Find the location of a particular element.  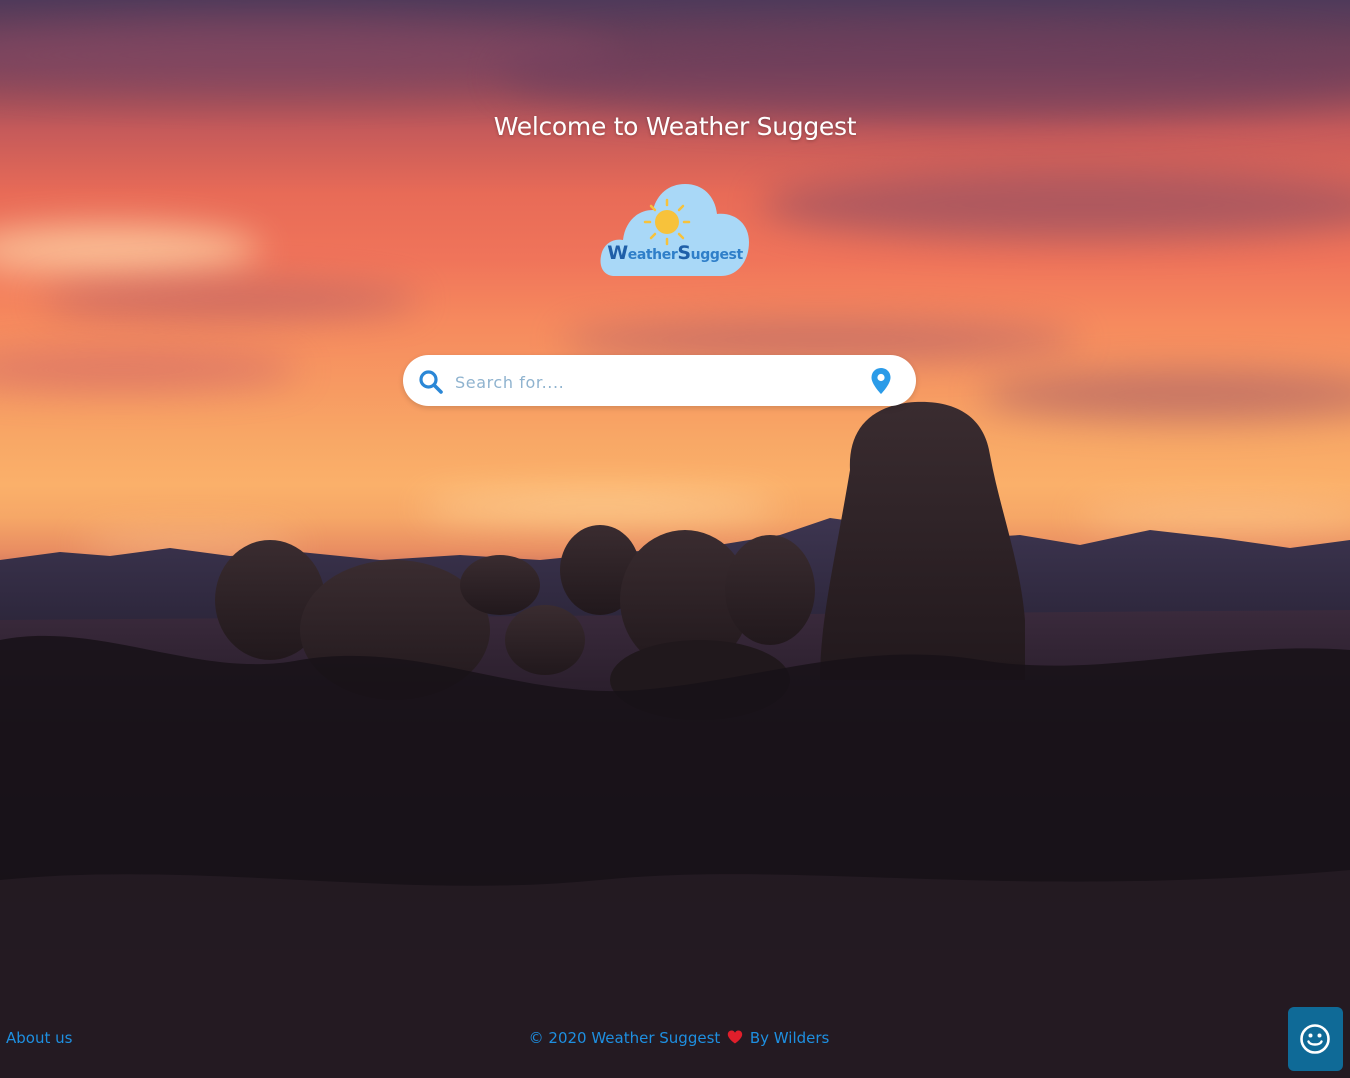

search-icon is located at coordinates (431, 382).